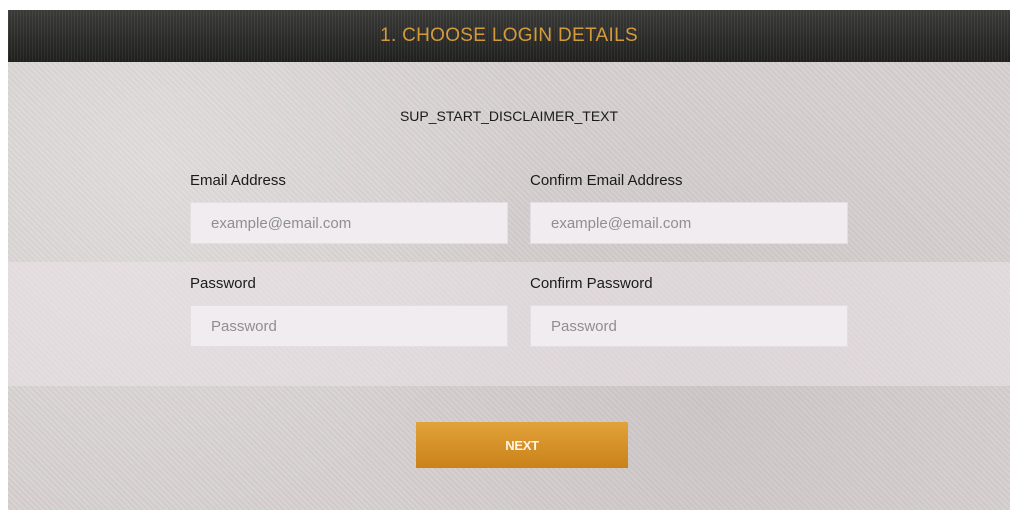 The width and height of the screenshot is (1018, 510). What do you see at coordinates (238, 180) in the screenshot?
I see `email-label: Email Address` at bounding box center [238, 180].